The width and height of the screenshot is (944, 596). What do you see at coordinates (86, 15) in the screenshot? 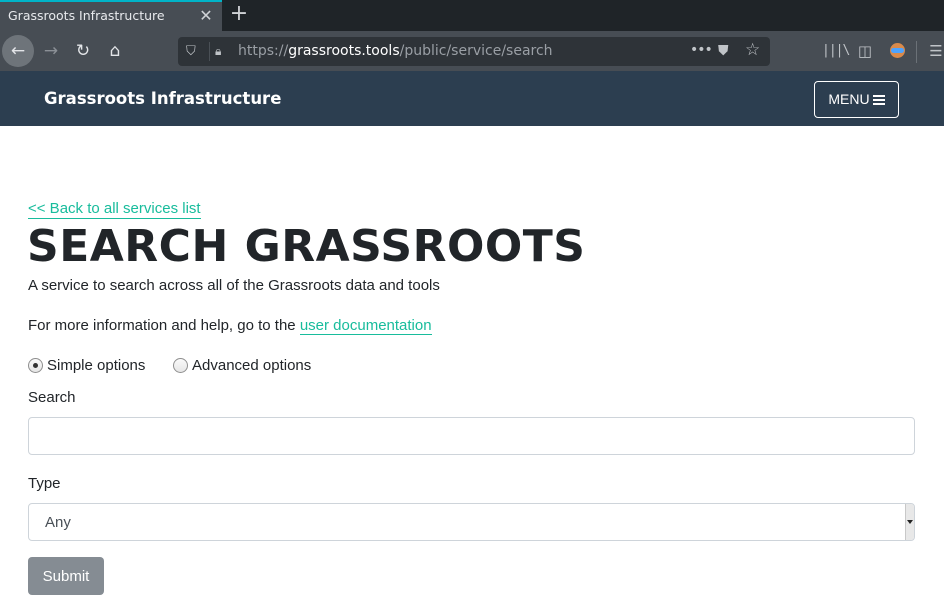
I see `tab-title: Grassroots Infrastructure` at bounding box center [86, 15].